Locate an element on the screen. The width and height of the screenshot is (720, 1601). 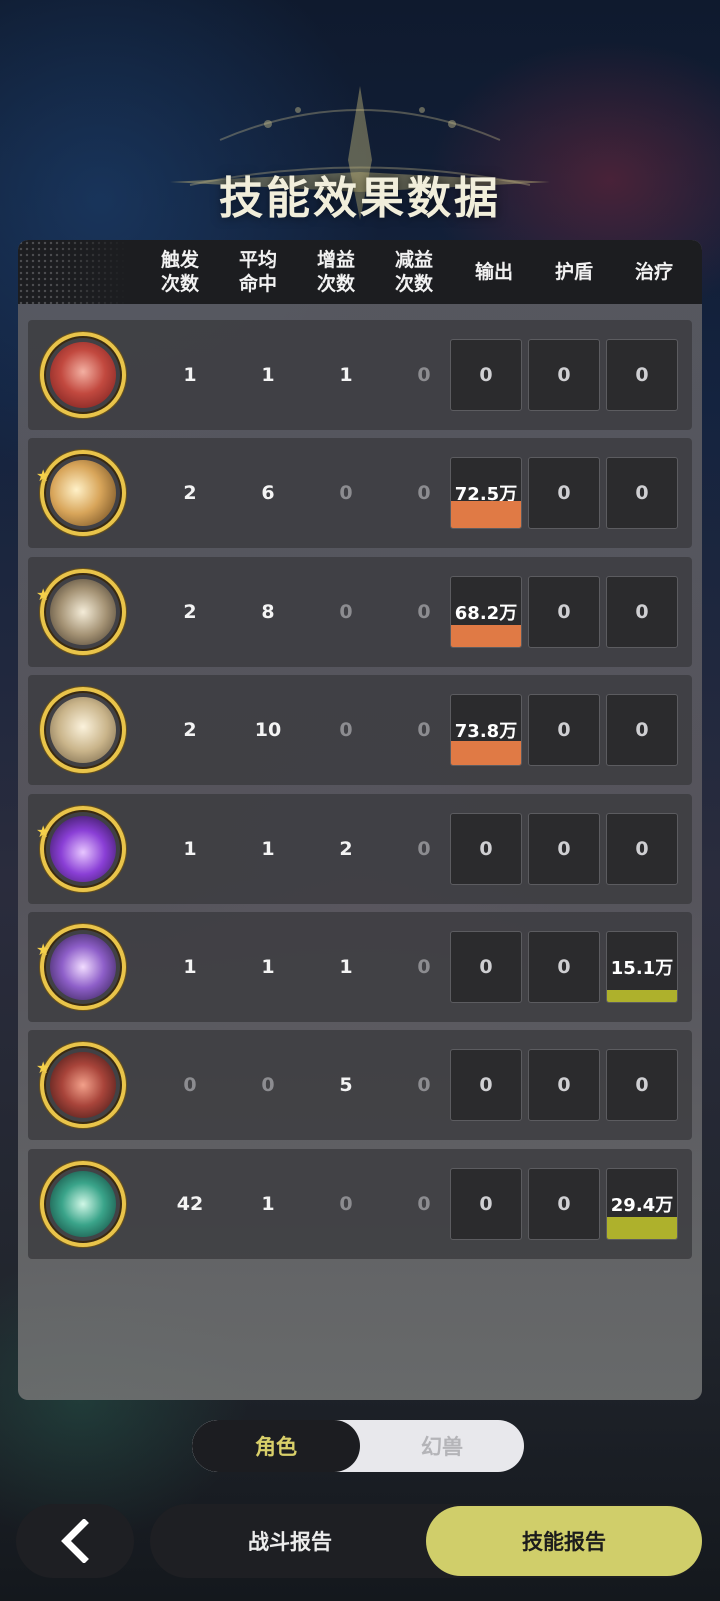
avg-hit: 0 is located at coordinates (268, 1085).